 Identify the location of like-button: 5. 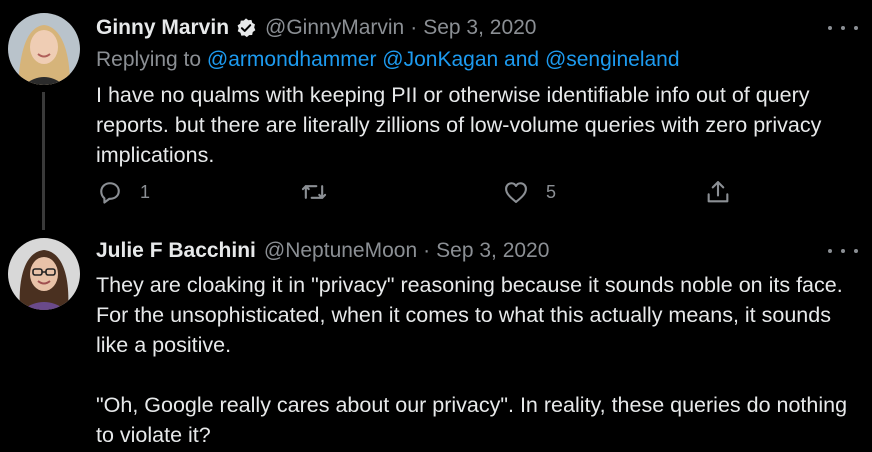
(529, 192).